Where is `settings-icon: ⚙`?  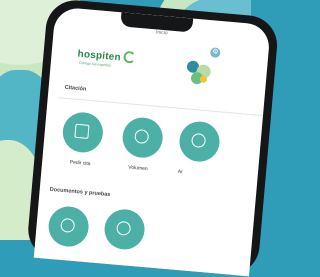
settings-icon: ⚙ is located at coordinates (215, 53).